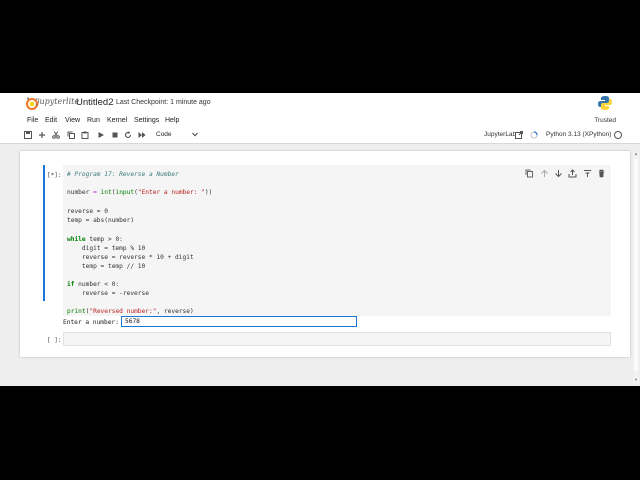  Describe the element at coordinates (164, 134) in the screenshot. I see `cell-type-value: Code` at that location.